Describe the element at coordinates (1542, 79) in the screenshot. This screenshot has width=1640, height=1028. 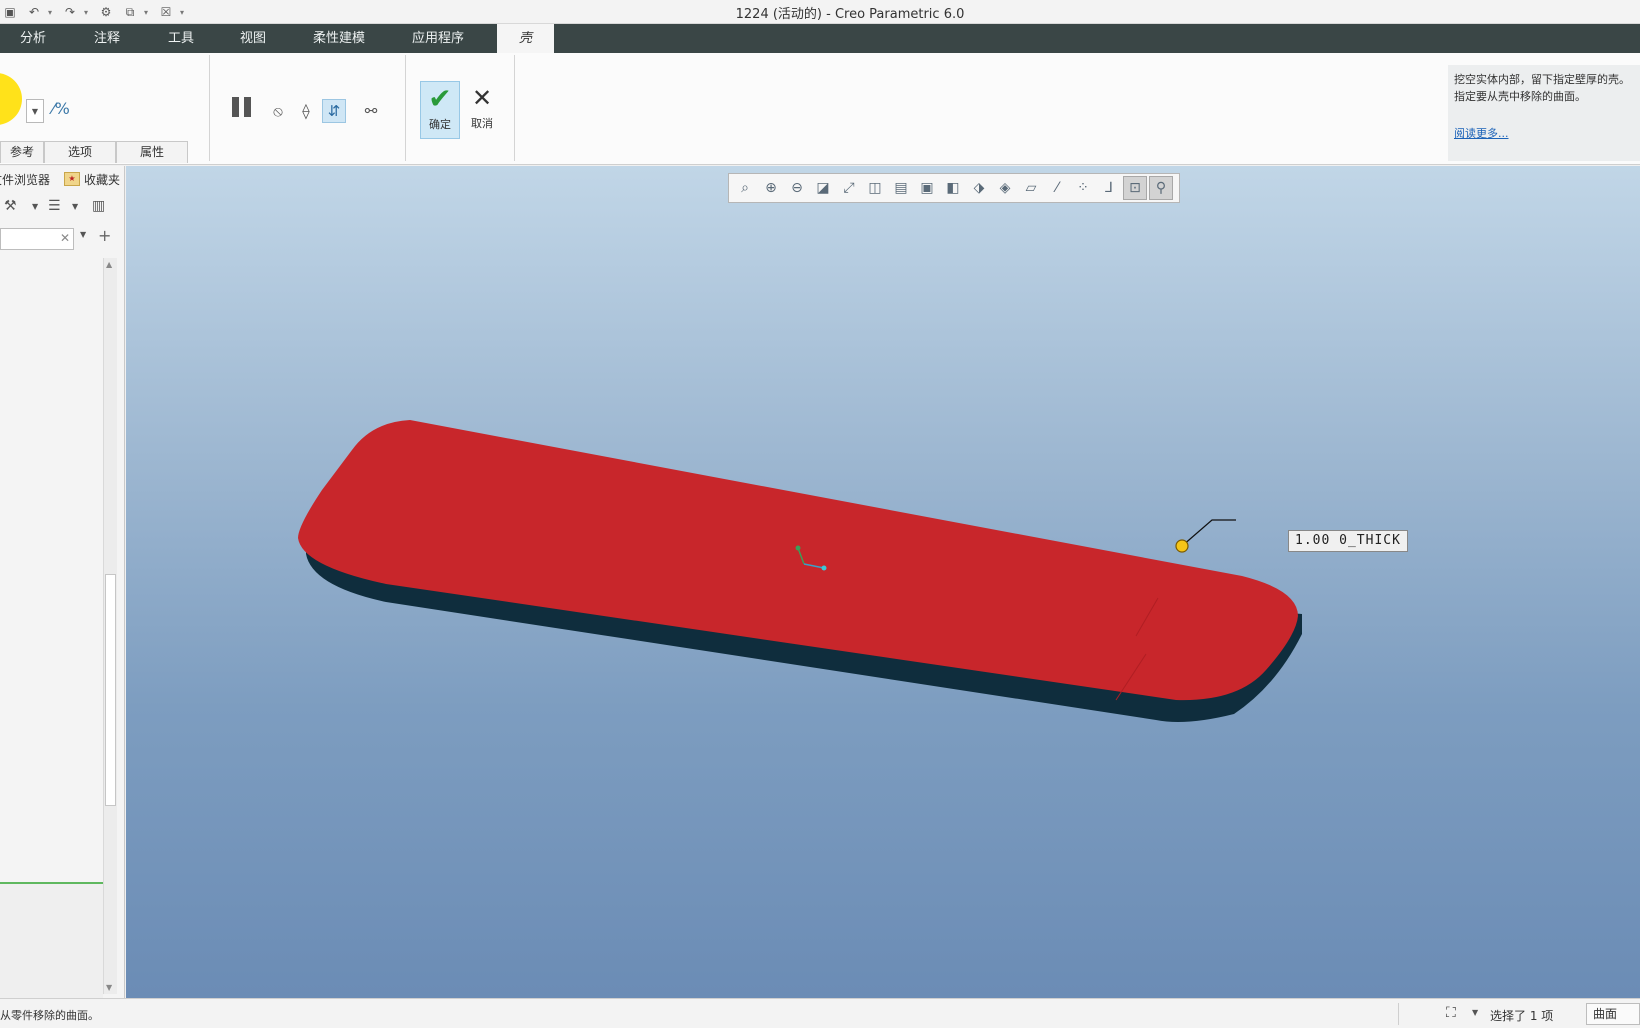
I see `help-line-1: 挖空实体内部，留下指定壁厚的壳。` at that location.